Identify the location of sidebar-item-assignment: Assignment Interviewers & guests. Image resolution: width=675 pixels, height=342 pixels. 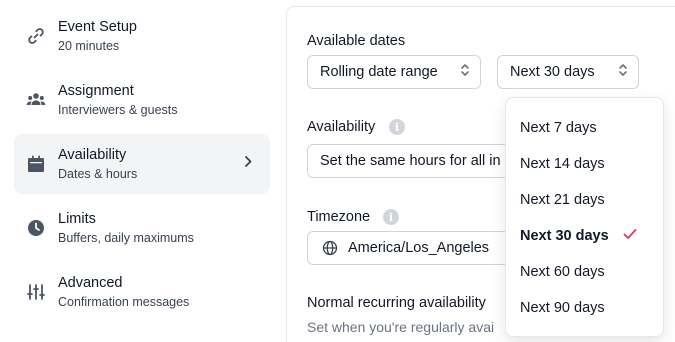
(142, 100).